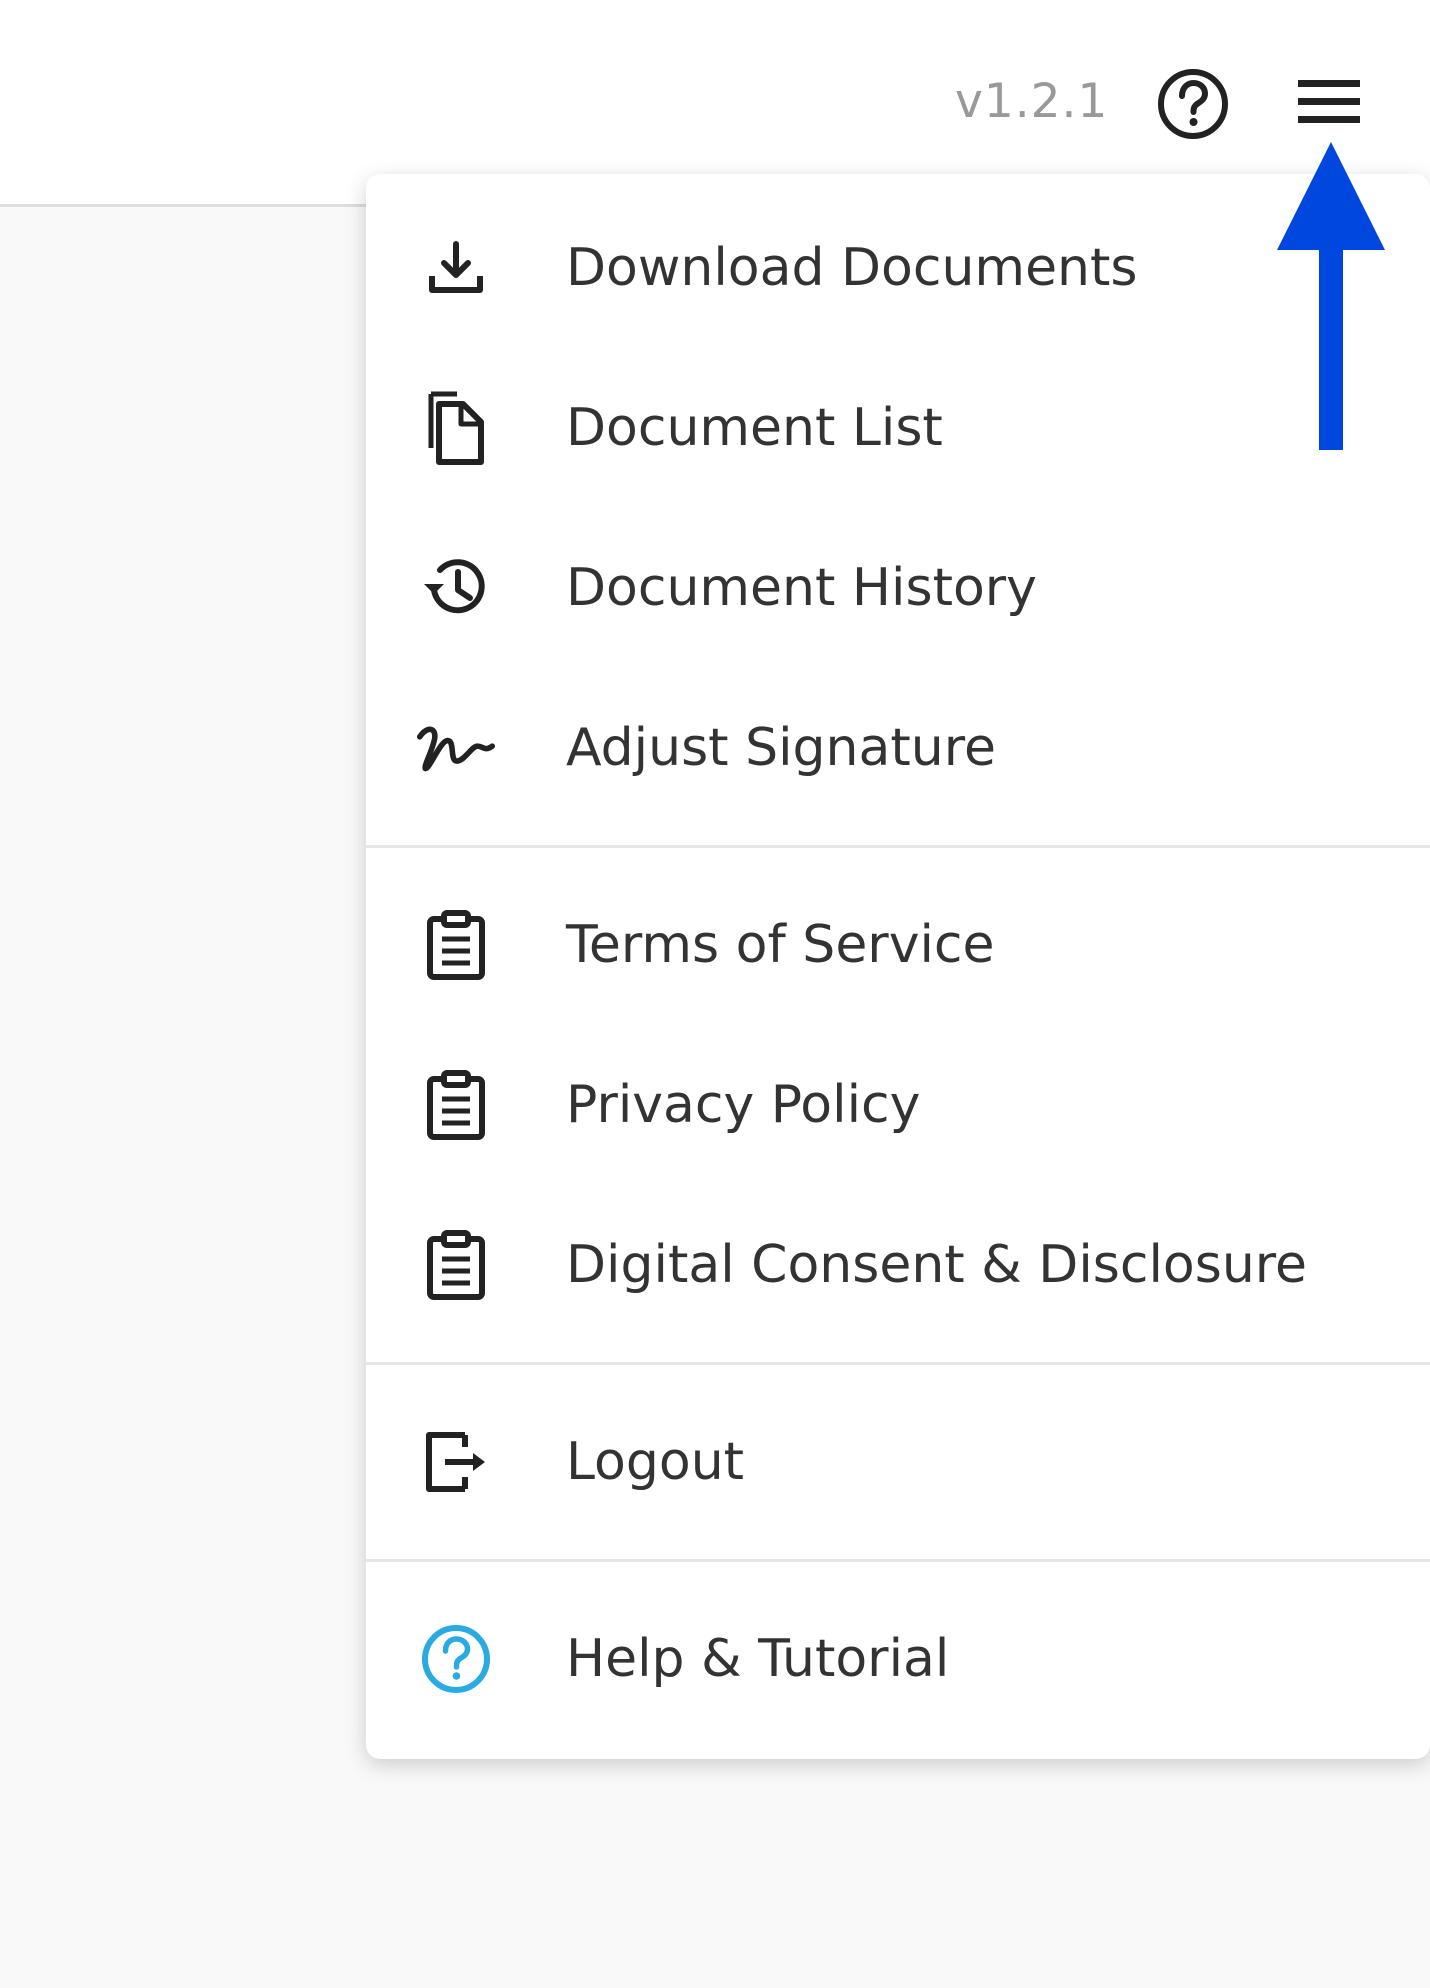 This screenshot has height=1988, width=1430. Describe the element at coordinates (758, 1659) in the screenshot. I see `menu-item-label: Help & Tutorial` at that location.